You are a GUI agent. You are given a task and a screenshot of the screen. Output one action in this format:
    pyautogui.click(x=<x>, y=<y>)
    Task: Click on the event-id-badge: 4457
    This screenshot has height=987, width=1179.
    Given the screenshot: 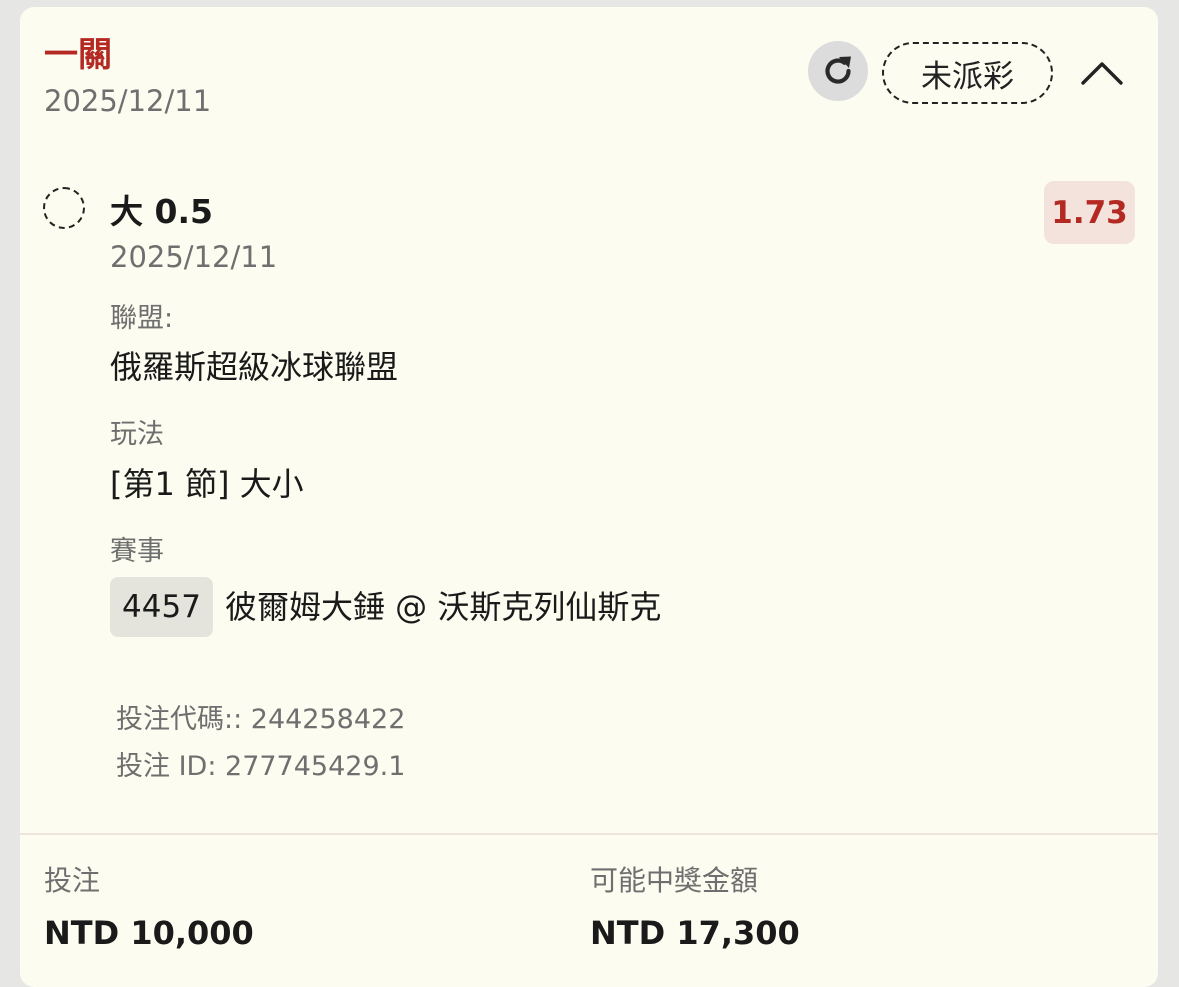 What is the action you would take?
    pyautogui.click(x=161, y=607)
    